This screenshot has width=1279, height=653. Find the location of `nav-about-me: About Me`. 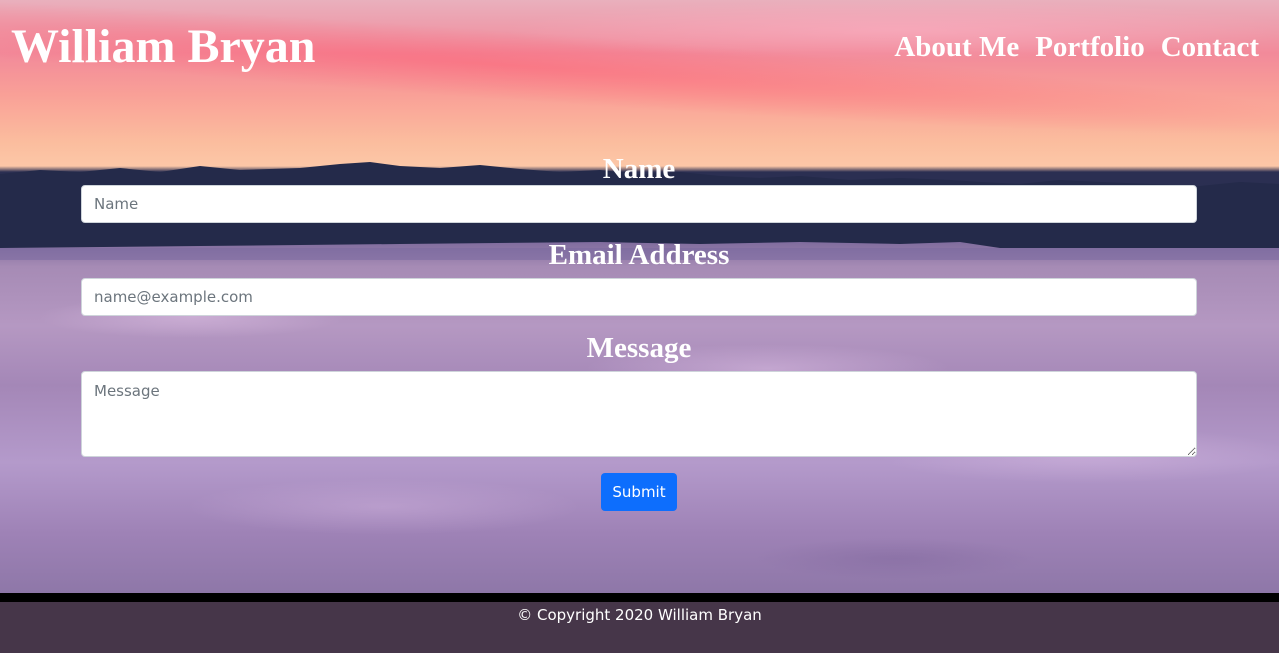

nav-about-me: About Me is located at coordinates (956, 47).